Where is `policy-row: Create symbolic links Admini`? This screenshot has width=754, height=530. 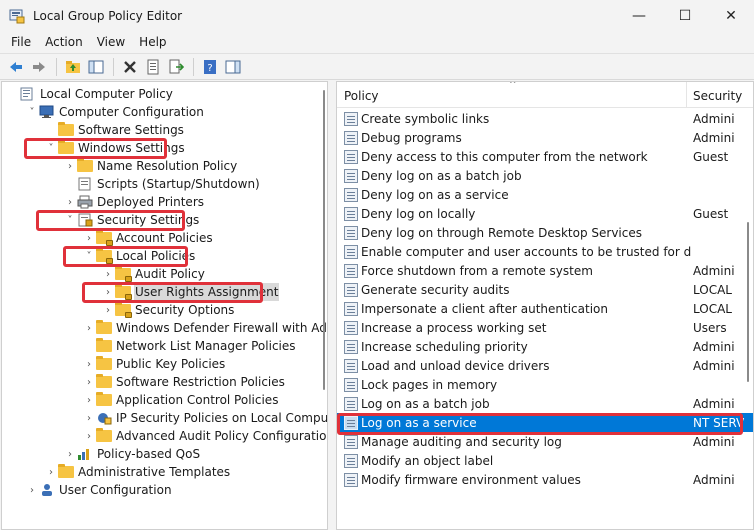
policy-row: Create symbolic links Admini is located at coordinates (545, 118).